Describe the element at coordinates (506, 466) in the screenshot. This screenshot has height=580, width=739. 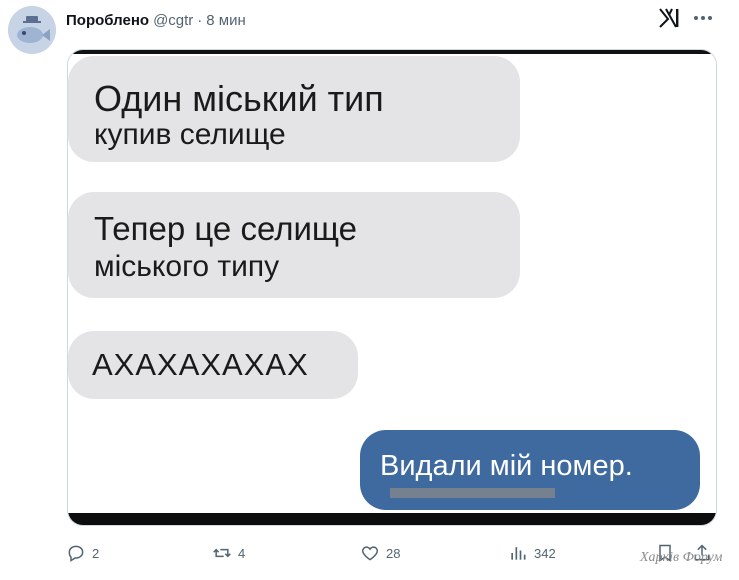
I see `message-text: Видали мій номер.` at that location.